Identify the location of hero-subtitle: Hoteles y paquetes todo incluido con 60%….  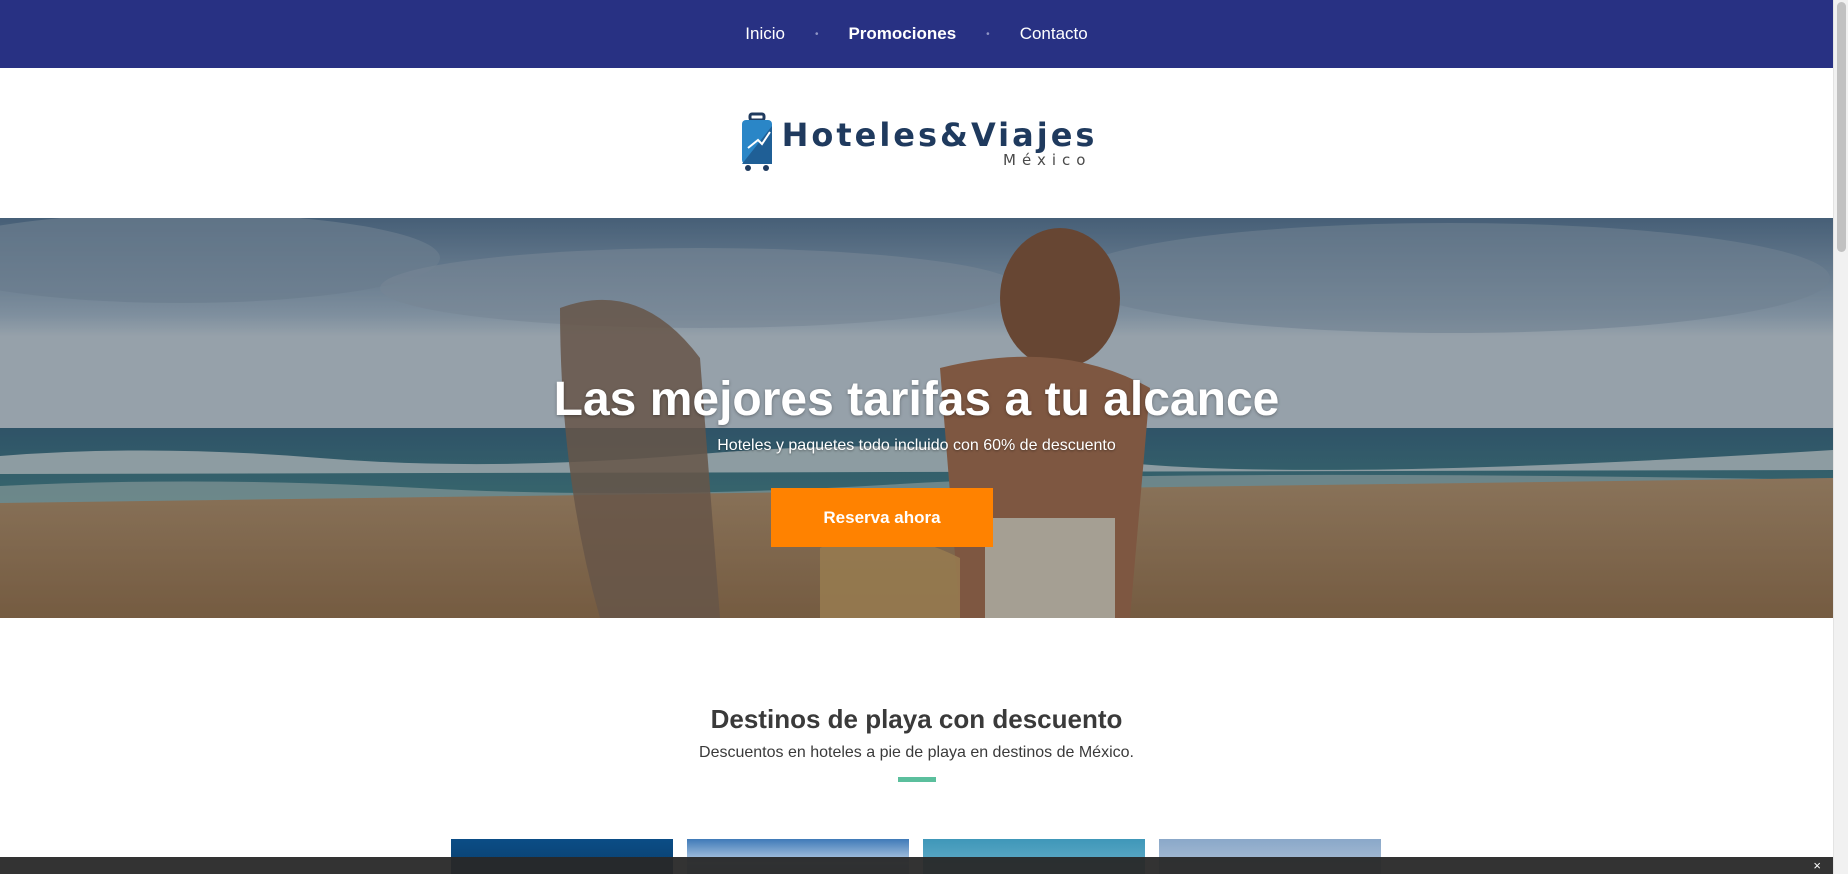
(916, 445).